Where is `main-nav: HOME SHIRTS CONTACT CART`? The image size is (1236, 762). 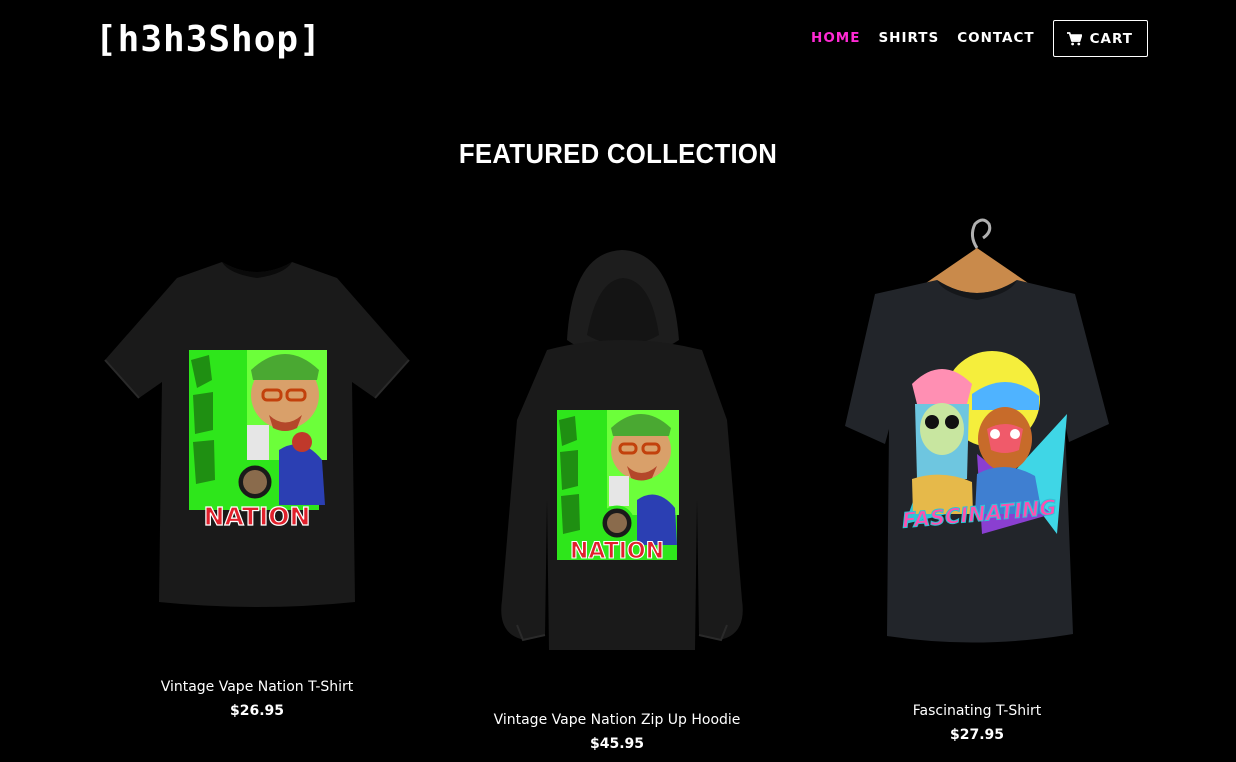 main-nav: HOME SHIRTS CONTACT CART is located at coordinates (979, 38).